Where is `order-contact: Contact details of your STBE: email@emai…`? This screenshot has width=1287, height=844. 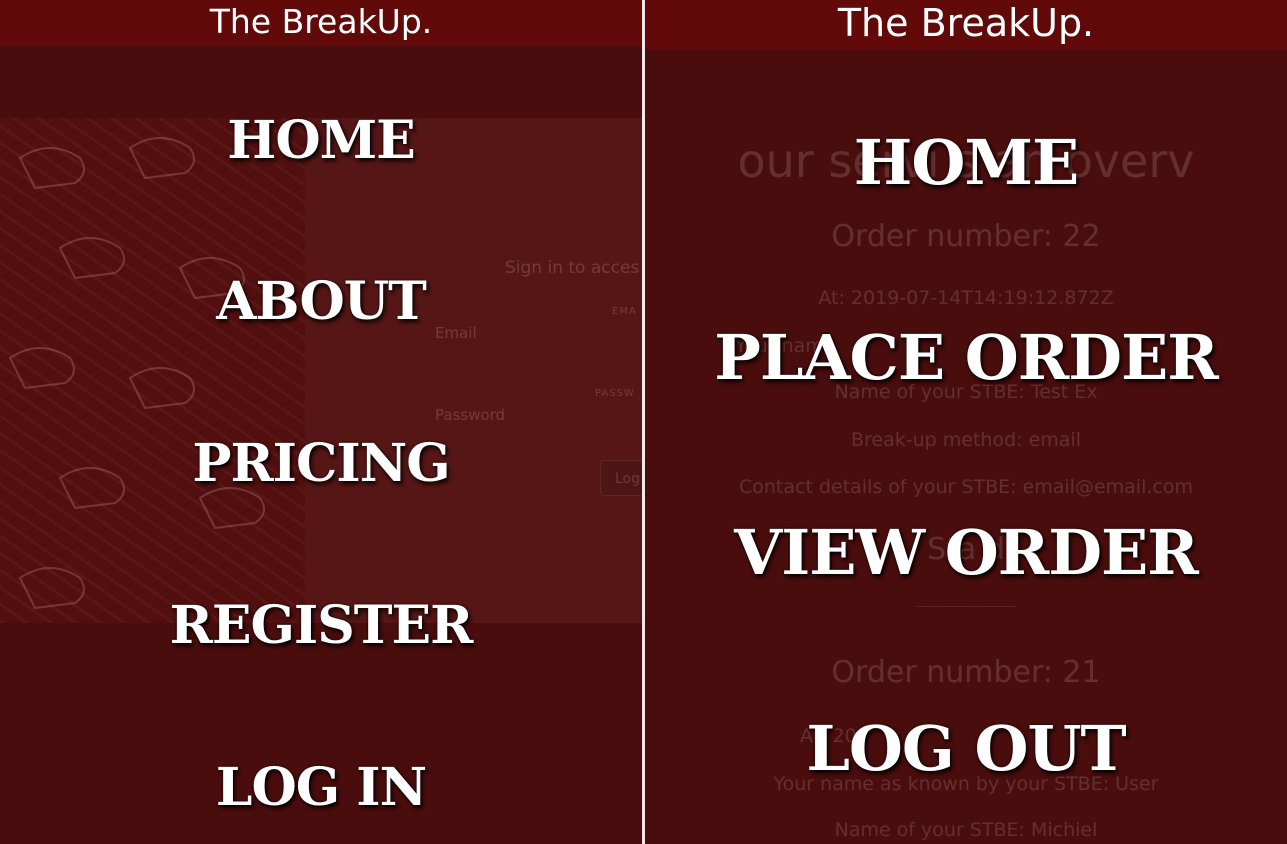
order-contact: Contact details of your STBE: email@emai… is located at coordinates (966, 487).